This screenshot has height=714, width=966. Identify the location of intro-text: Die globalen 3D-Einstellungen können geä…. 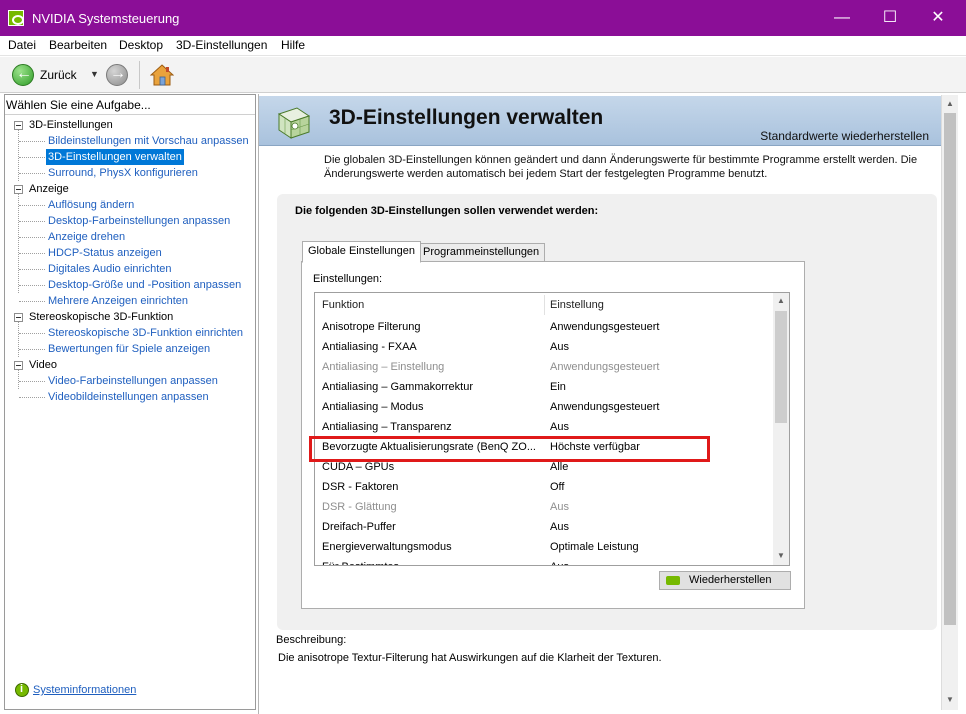
(621, 167).